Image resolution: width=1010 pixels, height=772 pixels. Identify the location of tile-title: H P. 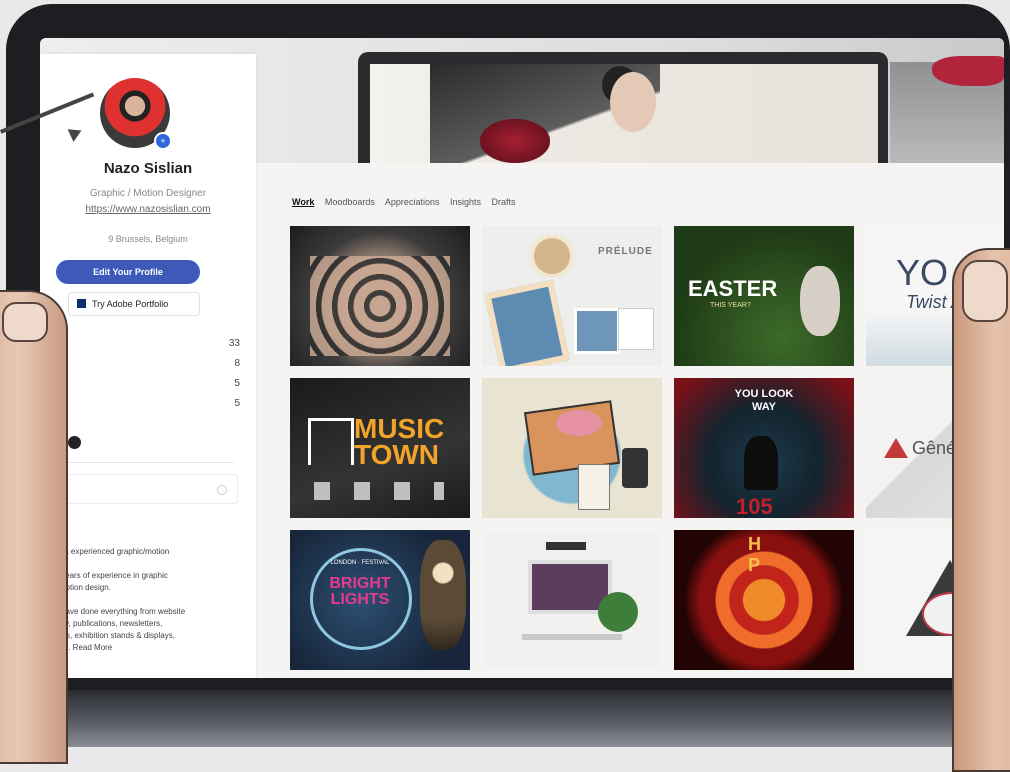
(760, 554).